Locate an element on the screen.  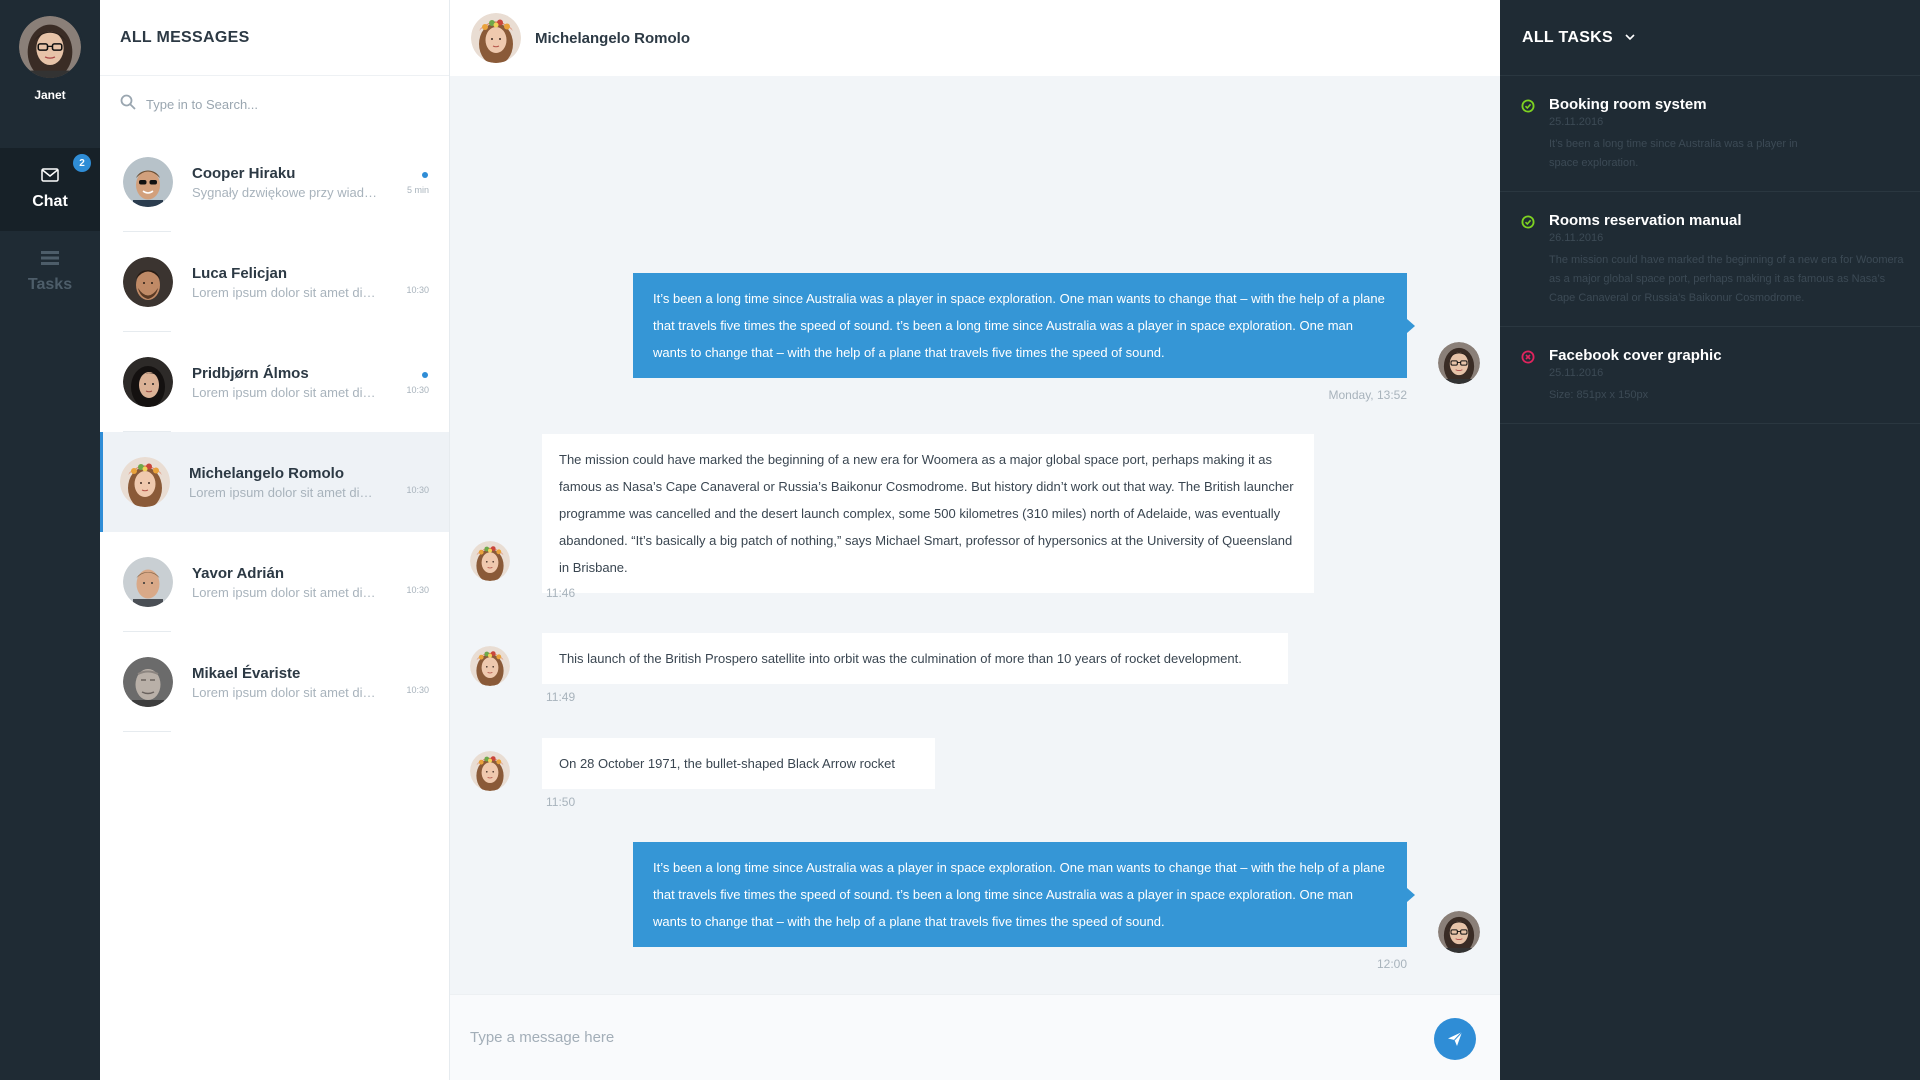
contact-name: Pridbjørn Álmos is located at coordinates (250, 373).